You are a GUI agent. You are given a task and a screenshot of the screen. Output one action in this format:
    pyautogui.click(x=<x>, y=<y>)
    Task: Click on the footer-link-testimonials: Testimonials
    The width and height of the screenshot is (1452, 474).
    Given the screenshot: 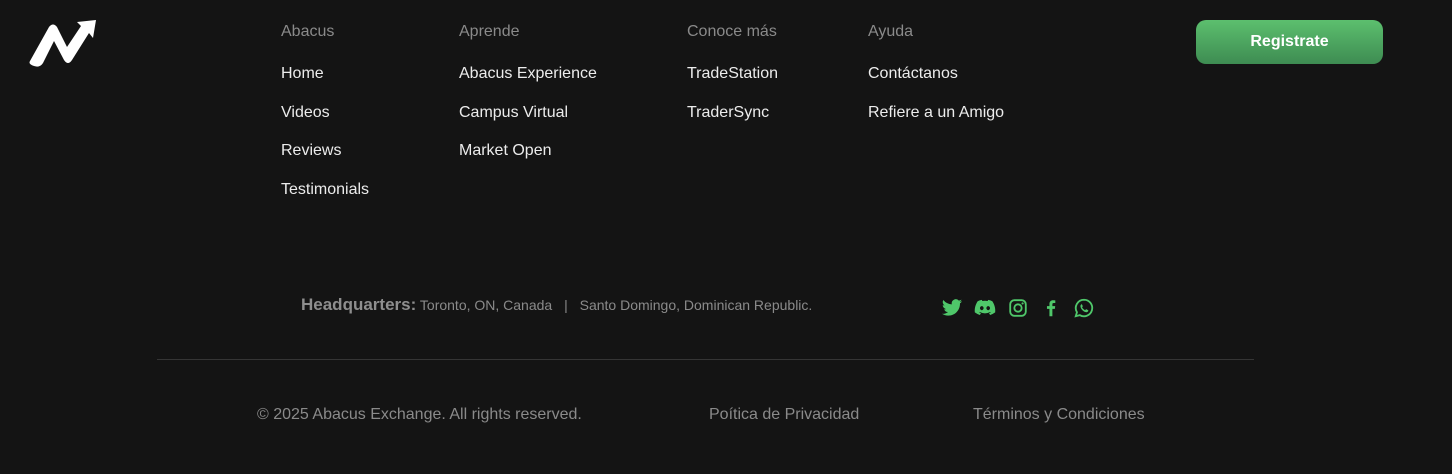 What is the action you would take?
    pyautogui.click(x=325, y=190)
    